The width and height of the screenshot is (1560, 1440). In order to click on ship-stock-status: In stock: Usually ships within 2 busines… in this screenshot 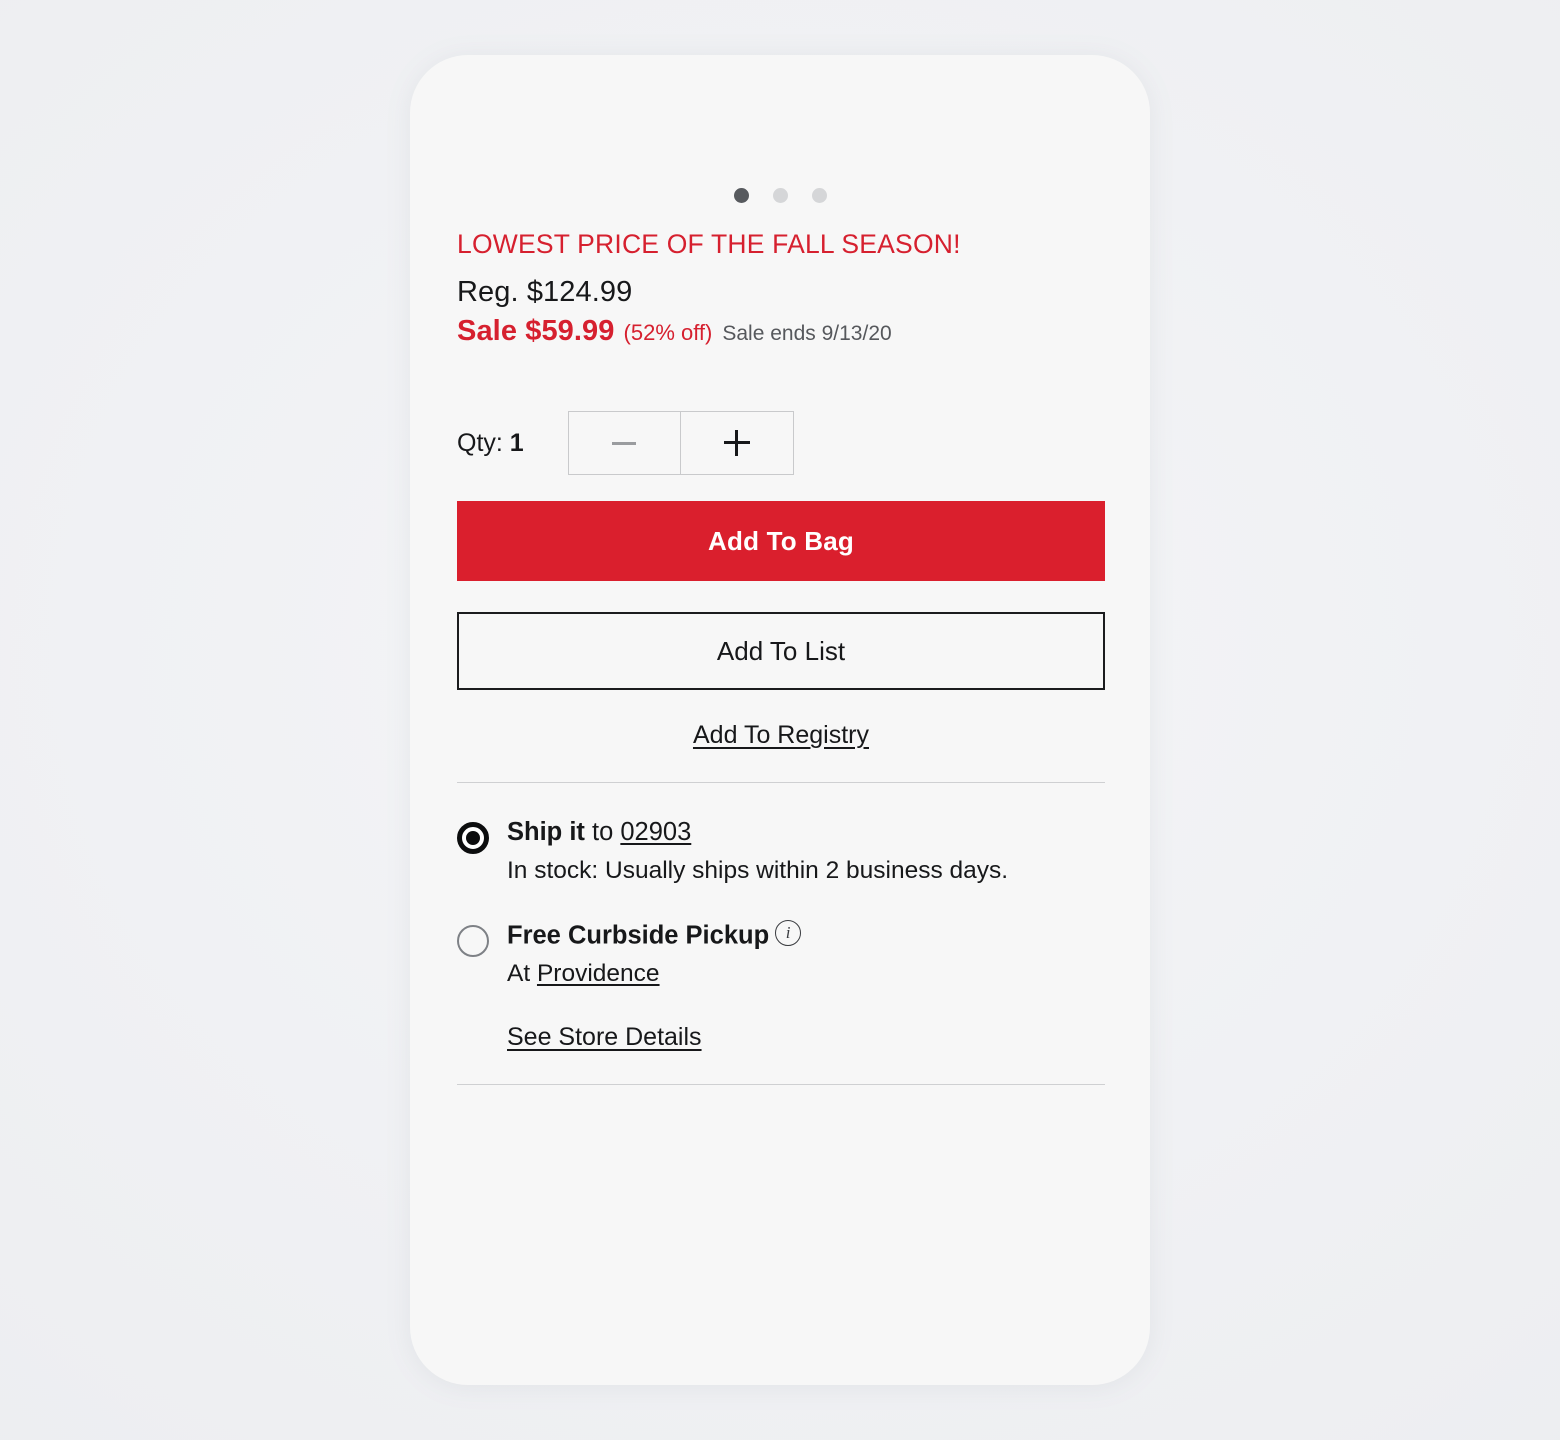, I will do `click(758, 871)`.